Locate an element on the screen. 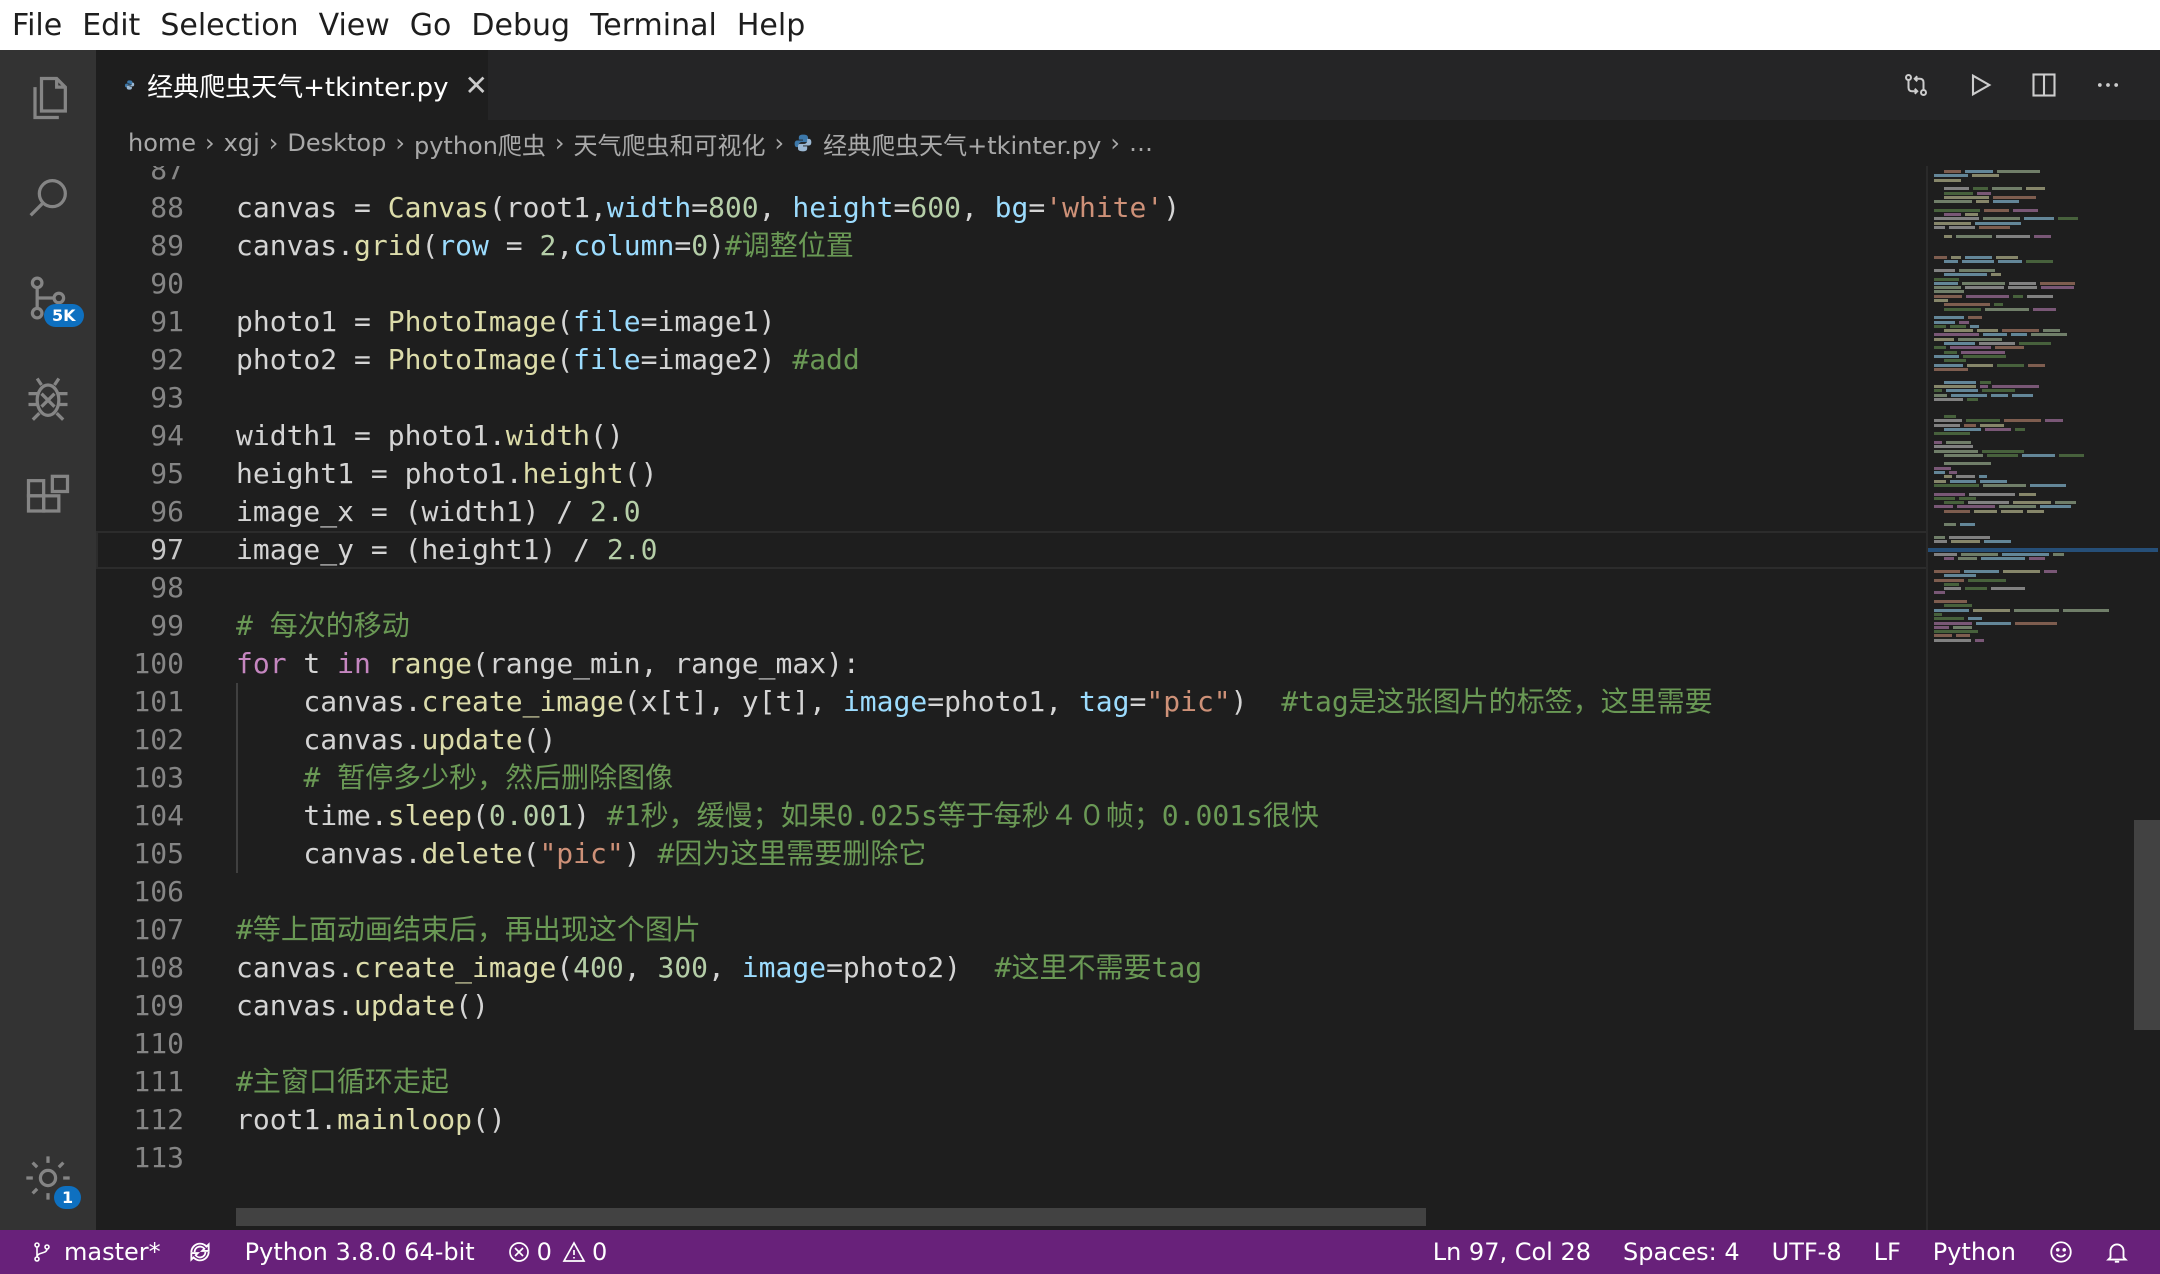  tab-close-button: ✕ is located at coordinates (476, 85).